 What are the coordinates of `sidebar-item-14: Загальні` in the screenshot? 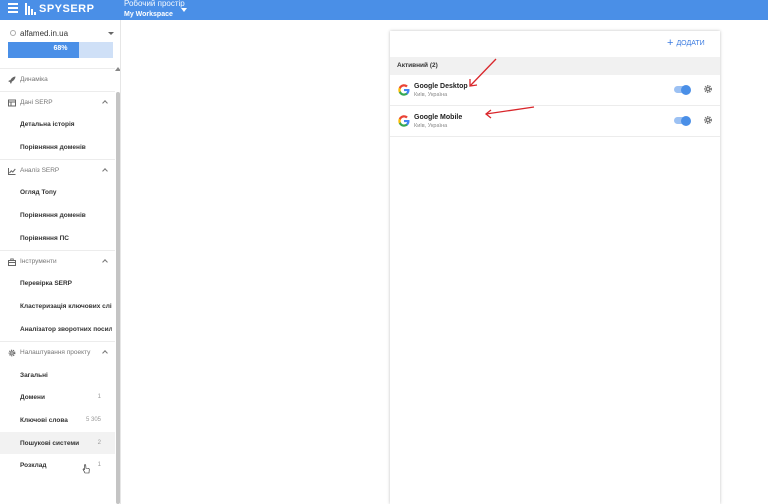 It's located at (57, 375).